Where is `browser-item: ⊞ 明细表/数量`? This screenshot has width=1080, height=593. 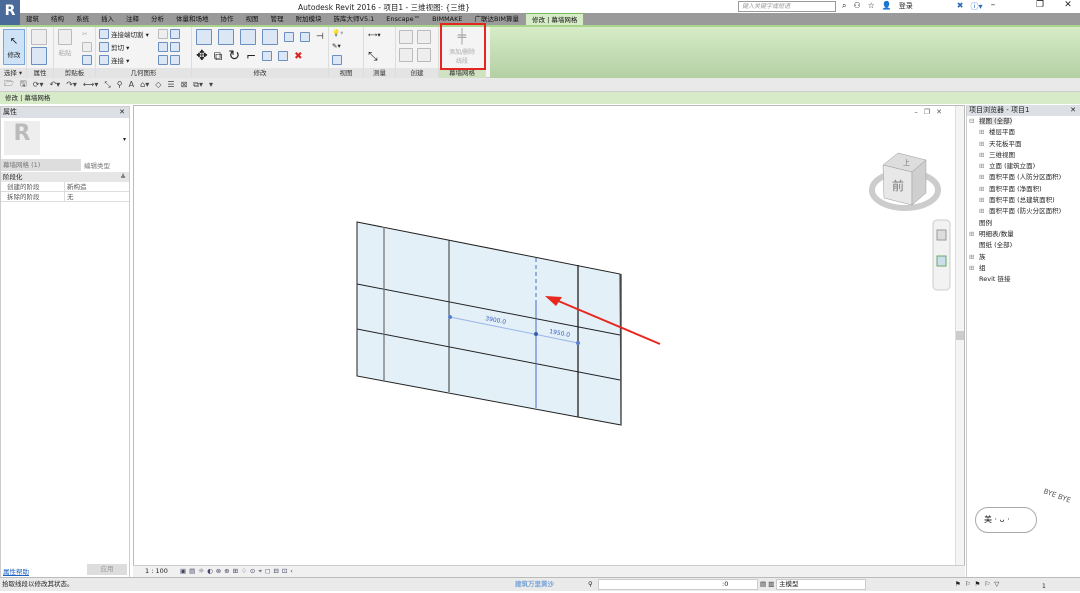 browser-item: ⊞ 明细表/数量 is located at coordinates (1024, 234).